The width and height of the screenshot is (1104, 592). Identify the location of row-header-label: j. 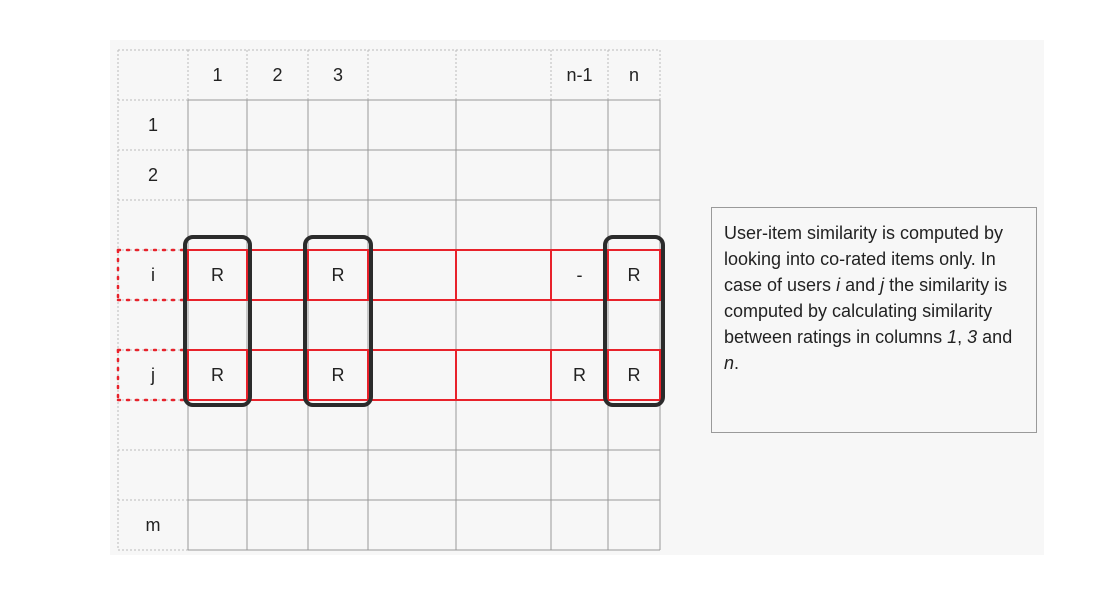
(152, 375).